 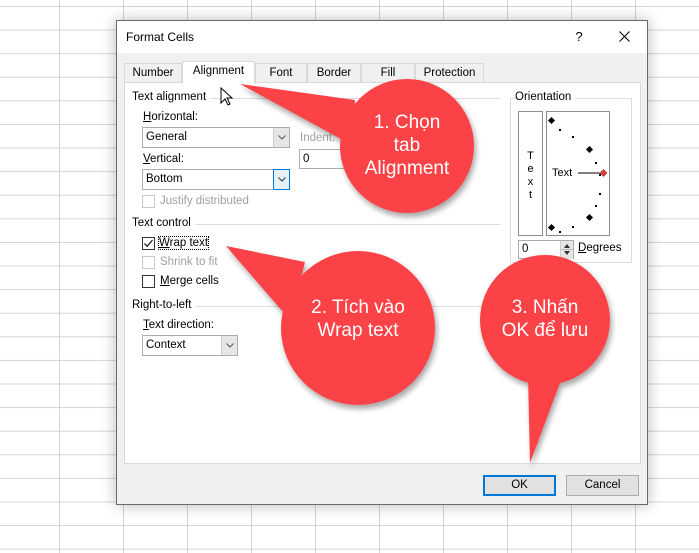 What do you see at coordinates (216, 179) in the screenshot?
I see `vertical-select: Bottom` at bounding box center [216, 179].